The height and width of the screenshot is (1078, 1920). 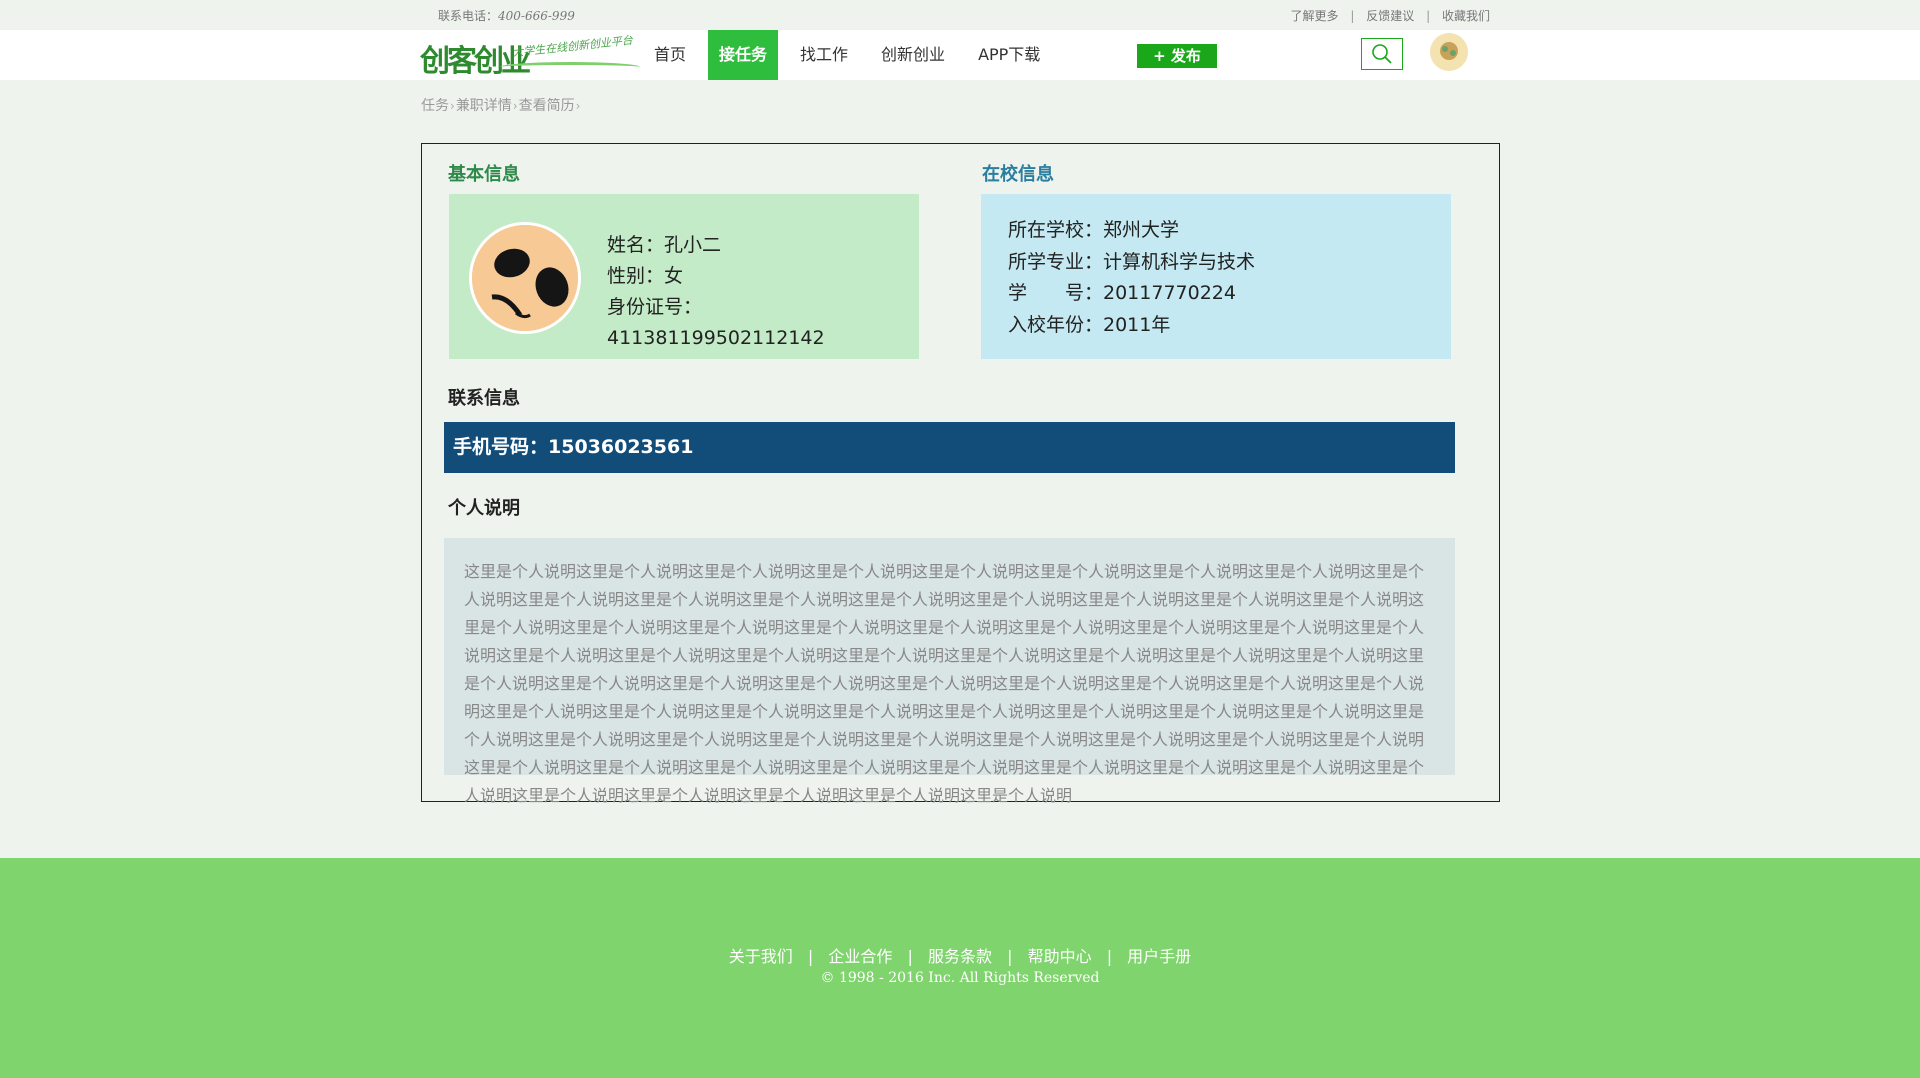 I want to click on top-links: 了解更多 | 反馈建议 | 收藏我们, so click(x=1390, y=15).